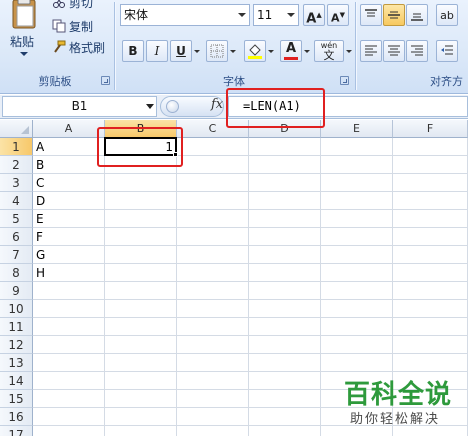  I want to click on cell-a3: C, so click(69, 183).